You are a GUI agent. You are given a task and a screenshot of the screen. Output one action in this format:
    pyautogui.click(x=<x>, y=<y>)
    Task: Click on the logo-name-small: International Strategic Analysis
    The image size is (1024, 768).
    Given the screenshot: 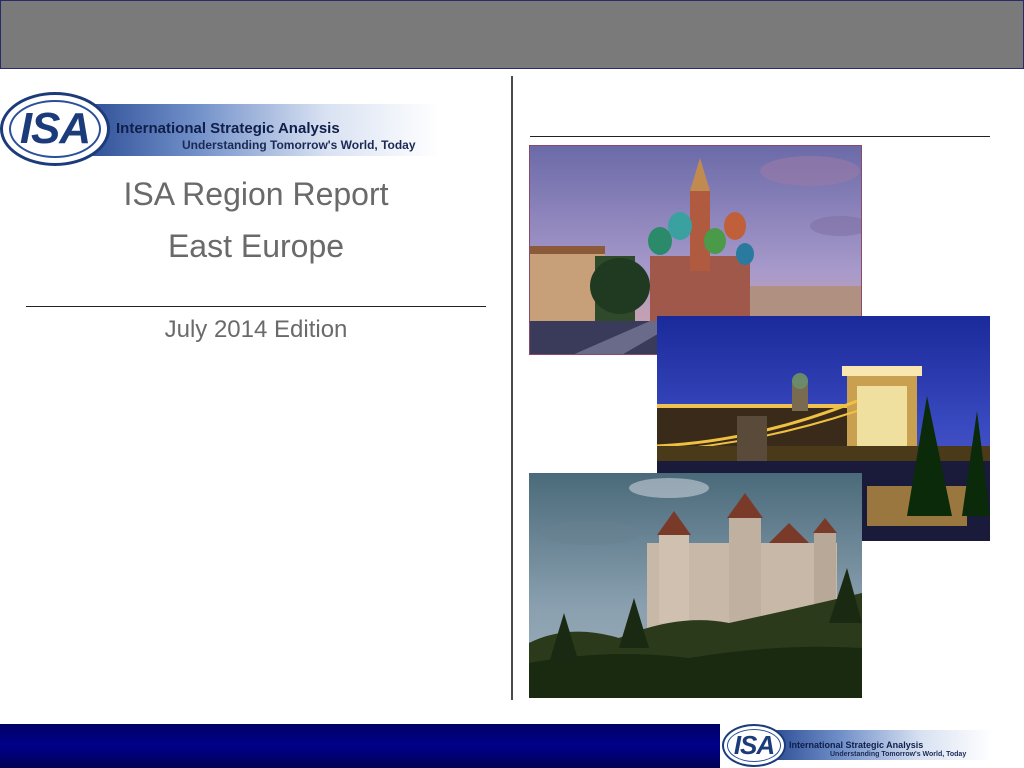 What is the action you would take?
    pyautogui.click(x=856, y=745)
    